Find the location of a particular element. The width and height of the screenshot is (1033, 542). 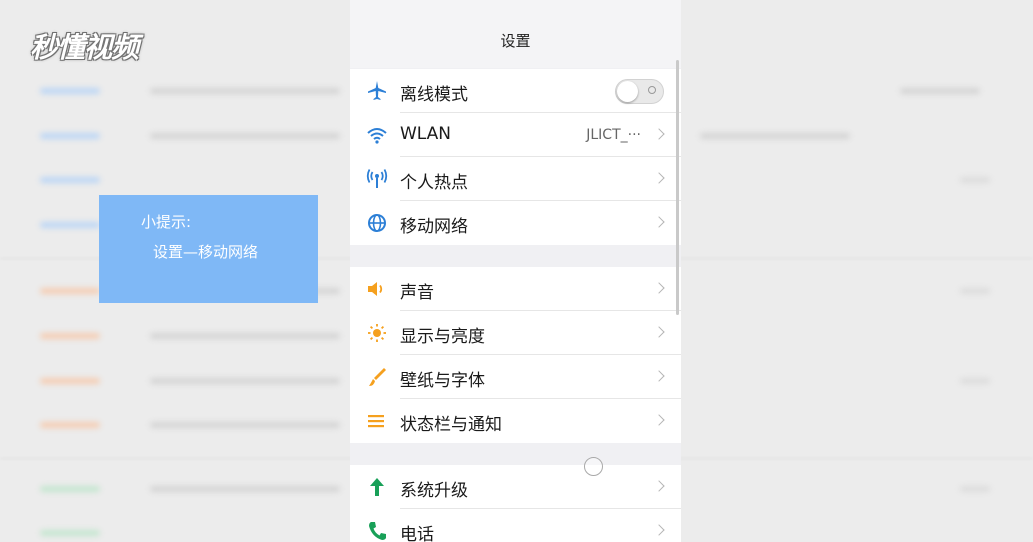

settings-item-label: 系统升级 is located at coordinates (434, 491).